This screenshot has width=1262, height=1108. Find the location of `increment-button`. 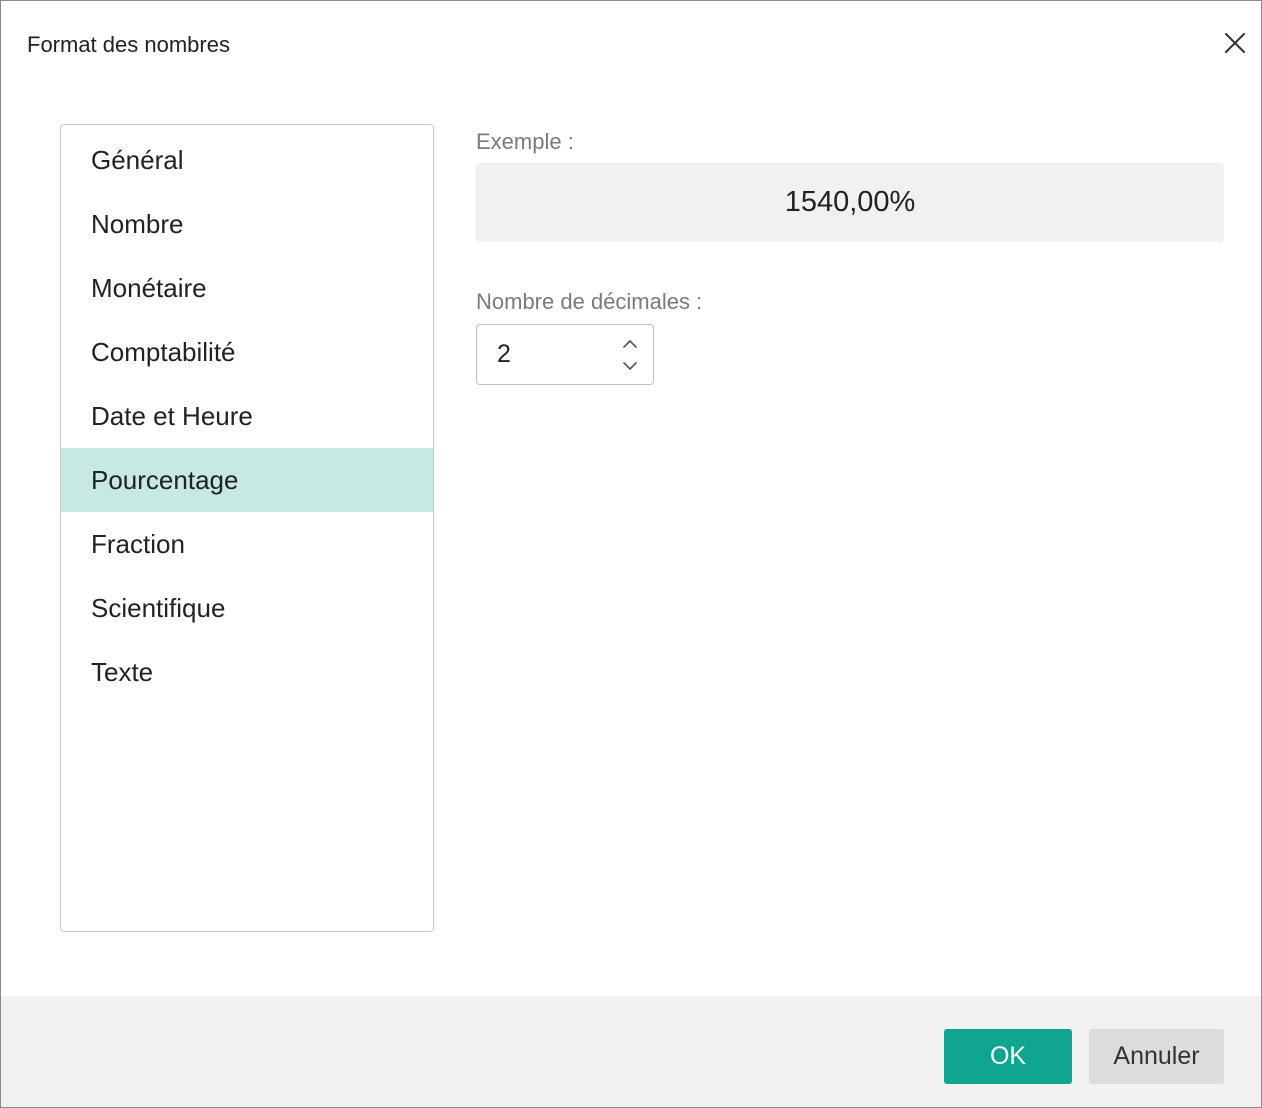

increment-button is located at coordinates (630, 344).